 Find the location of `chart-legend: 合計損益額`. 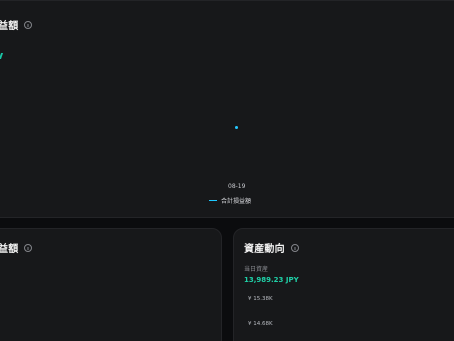

chart-legend: 合計損益額 is located at coordinates (230, 200).